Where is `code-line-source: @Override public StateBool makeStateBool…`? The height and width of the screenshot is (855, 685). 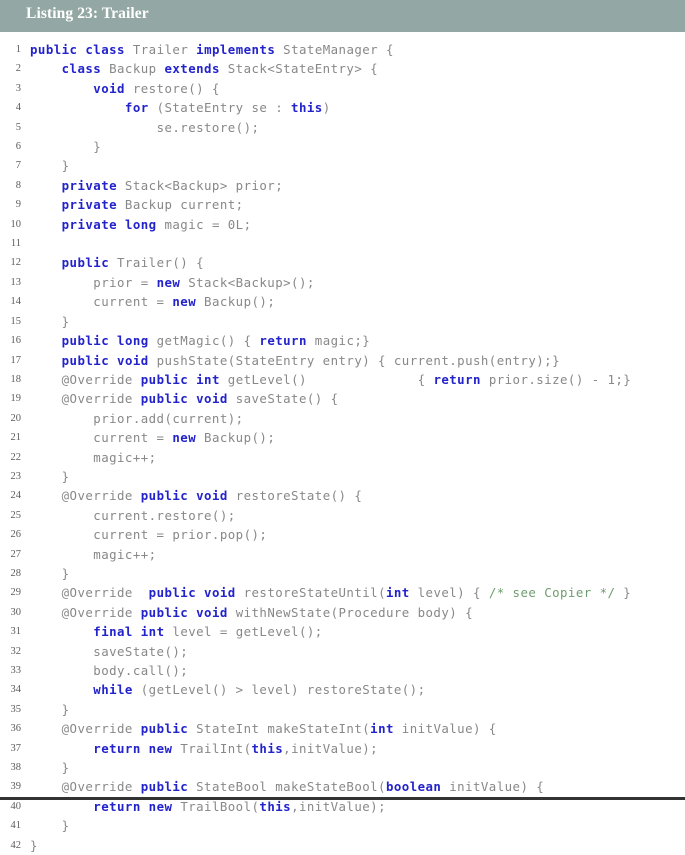
code-line-source: @Override public StateBool makeStateBool… is located at coordinates (287, 787).